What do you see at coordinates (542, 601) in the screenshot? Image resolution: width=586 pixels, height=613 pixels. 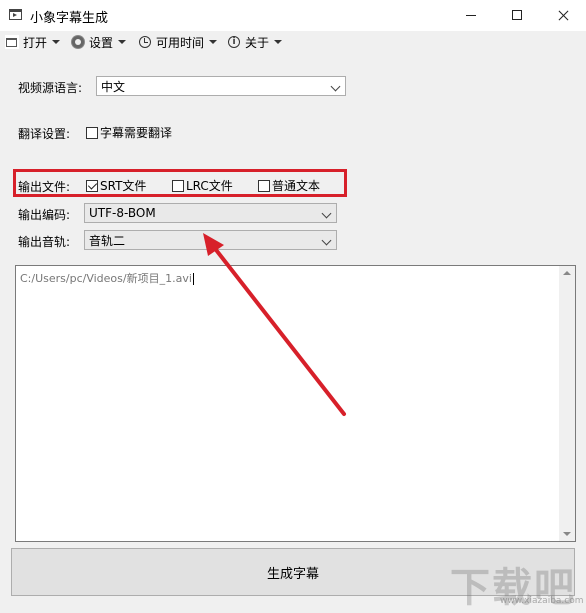 I see `watermark-url: www.xiazaiba.com` at bounding box center [542, 601].